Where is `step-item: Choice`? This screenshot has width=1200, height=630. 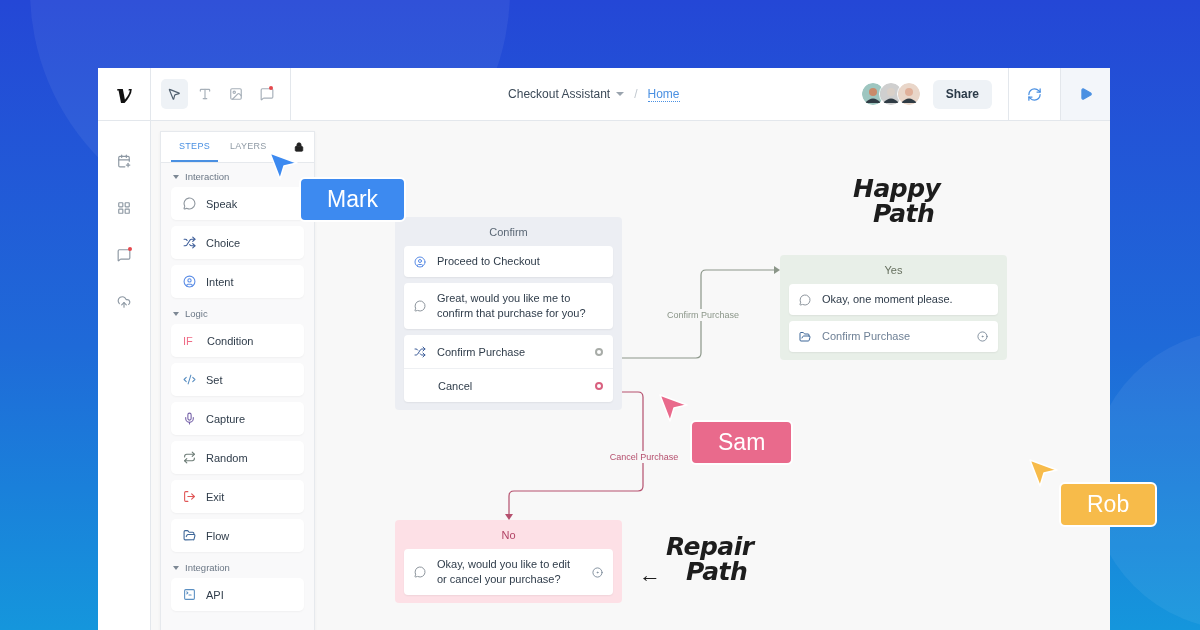 step-item: Choice is located at coordinates (237, 242).